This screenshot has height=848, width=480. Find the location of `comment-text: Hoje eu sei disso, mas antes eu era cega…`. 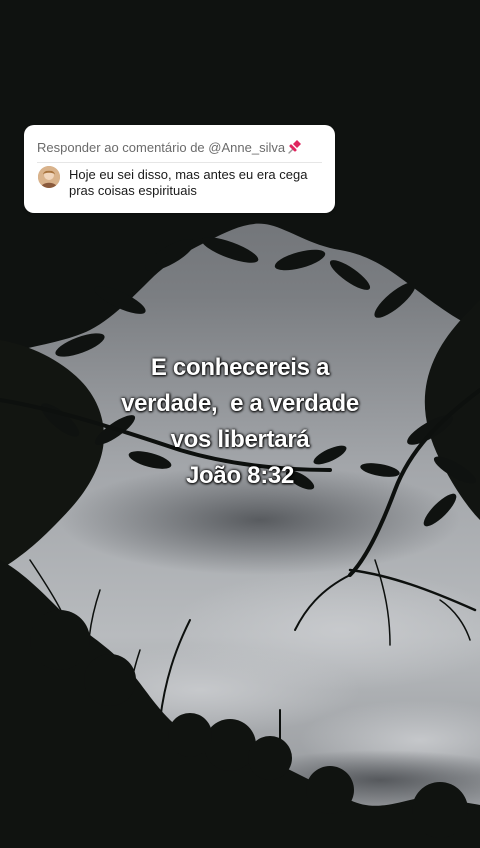

comment-text: Hoje eu sei disso, mas antes eu era cega… is located at coordinates (196, 183).